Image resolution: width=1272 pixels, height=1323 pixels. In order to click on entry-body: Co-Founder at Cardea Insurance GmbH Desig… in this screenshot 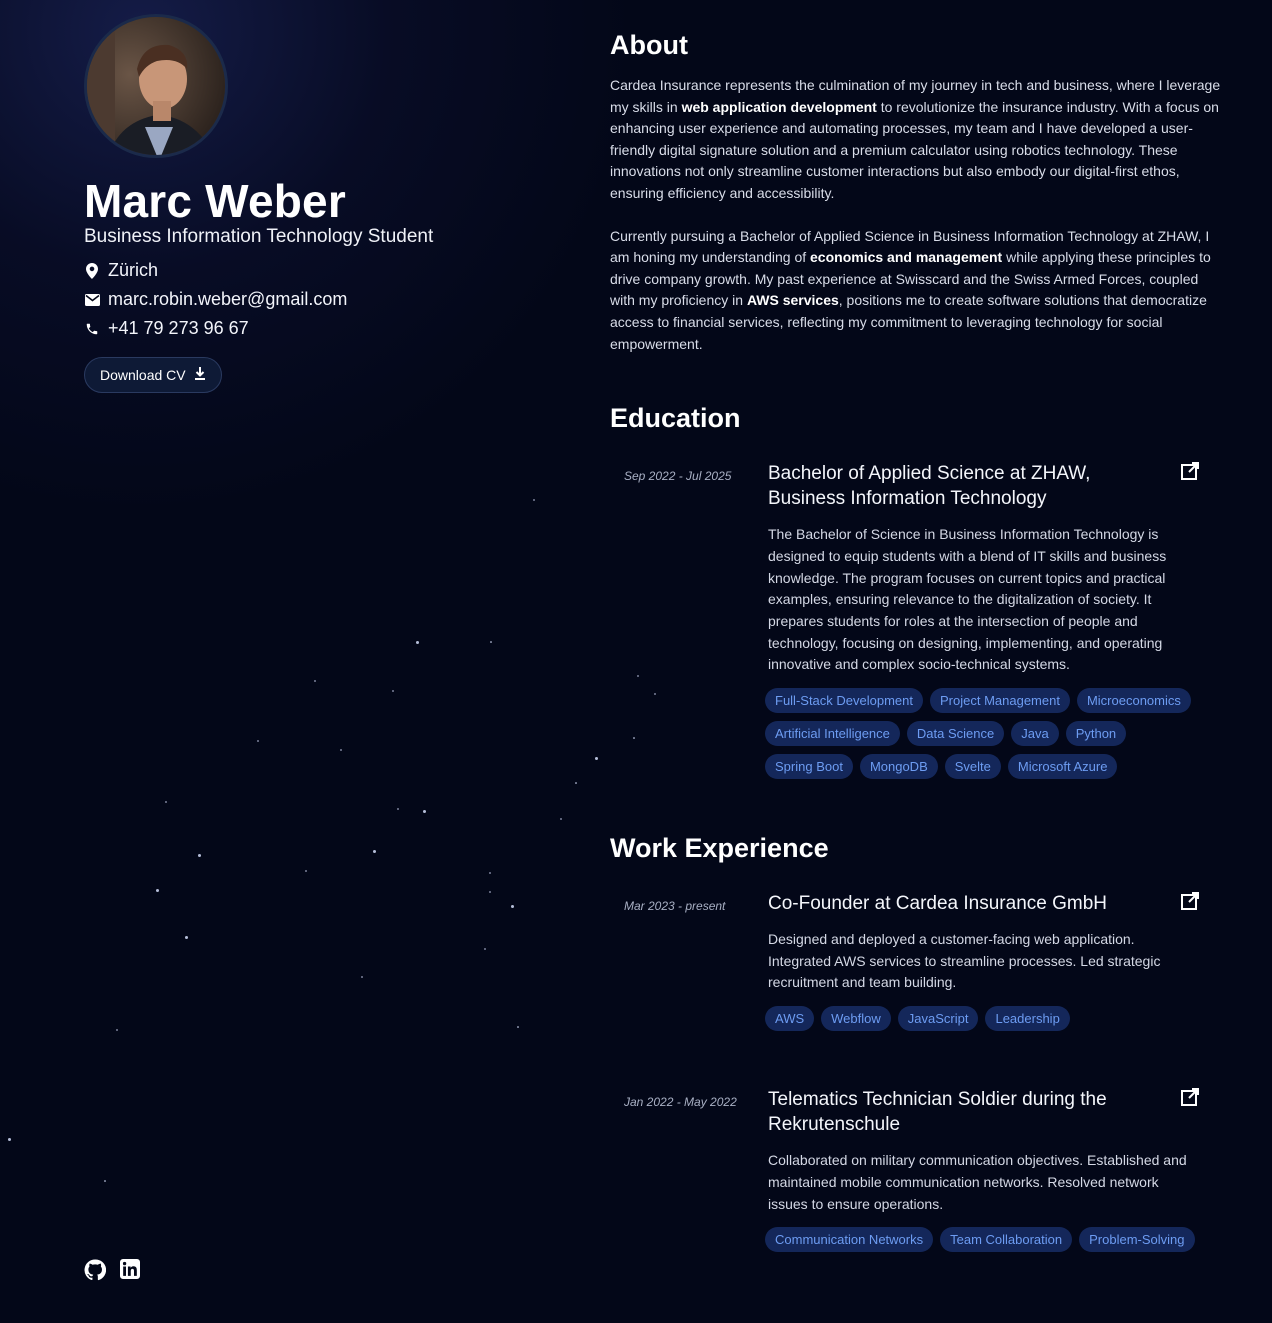, I will do `click(982, 961)`.